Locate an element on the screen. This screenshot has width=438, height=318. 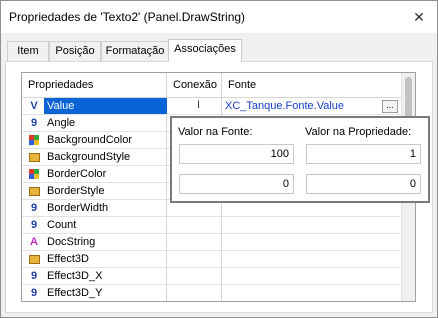
property-name: BackgroundStyle is located at coordinates (89, 157).